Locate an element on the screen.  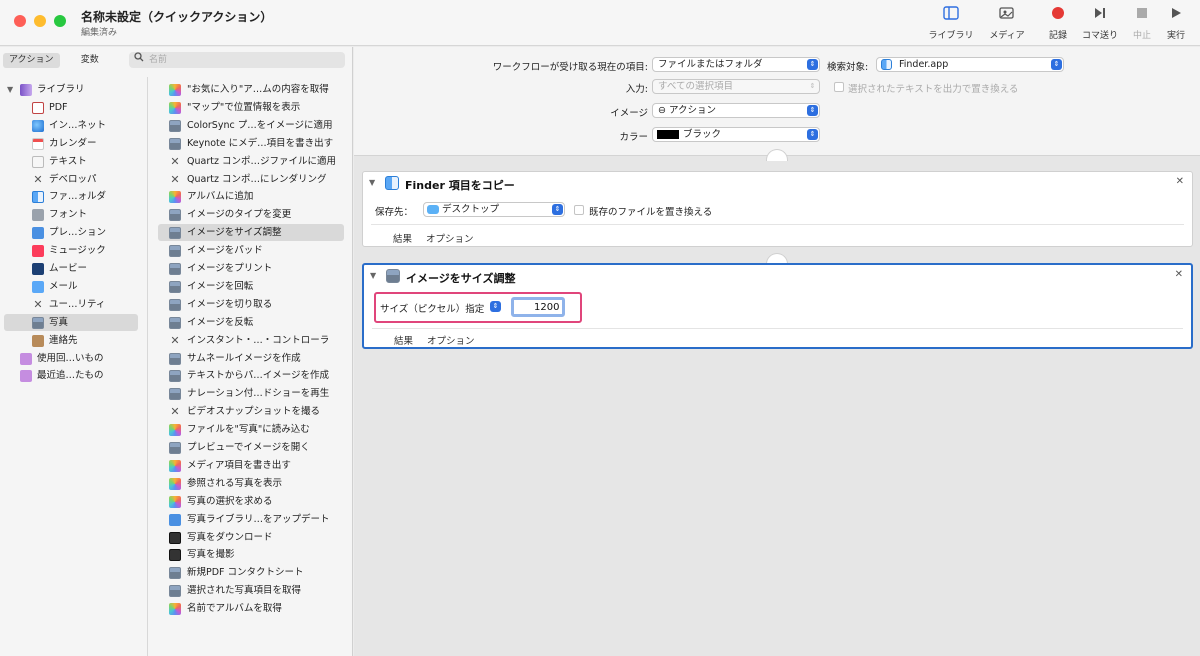
sidebar-item-library: カレンダー is located at coordinates (71, 143).